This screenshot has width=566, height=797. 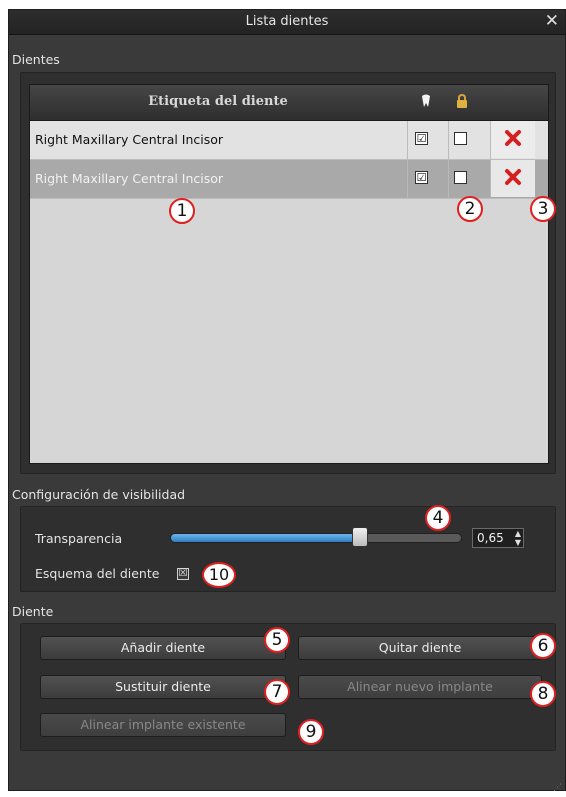 What do you see at coordinates (163, 648) in the screenshot?
I see `add-tooth-button: Añadir diente` at bounding box center [163, 648].